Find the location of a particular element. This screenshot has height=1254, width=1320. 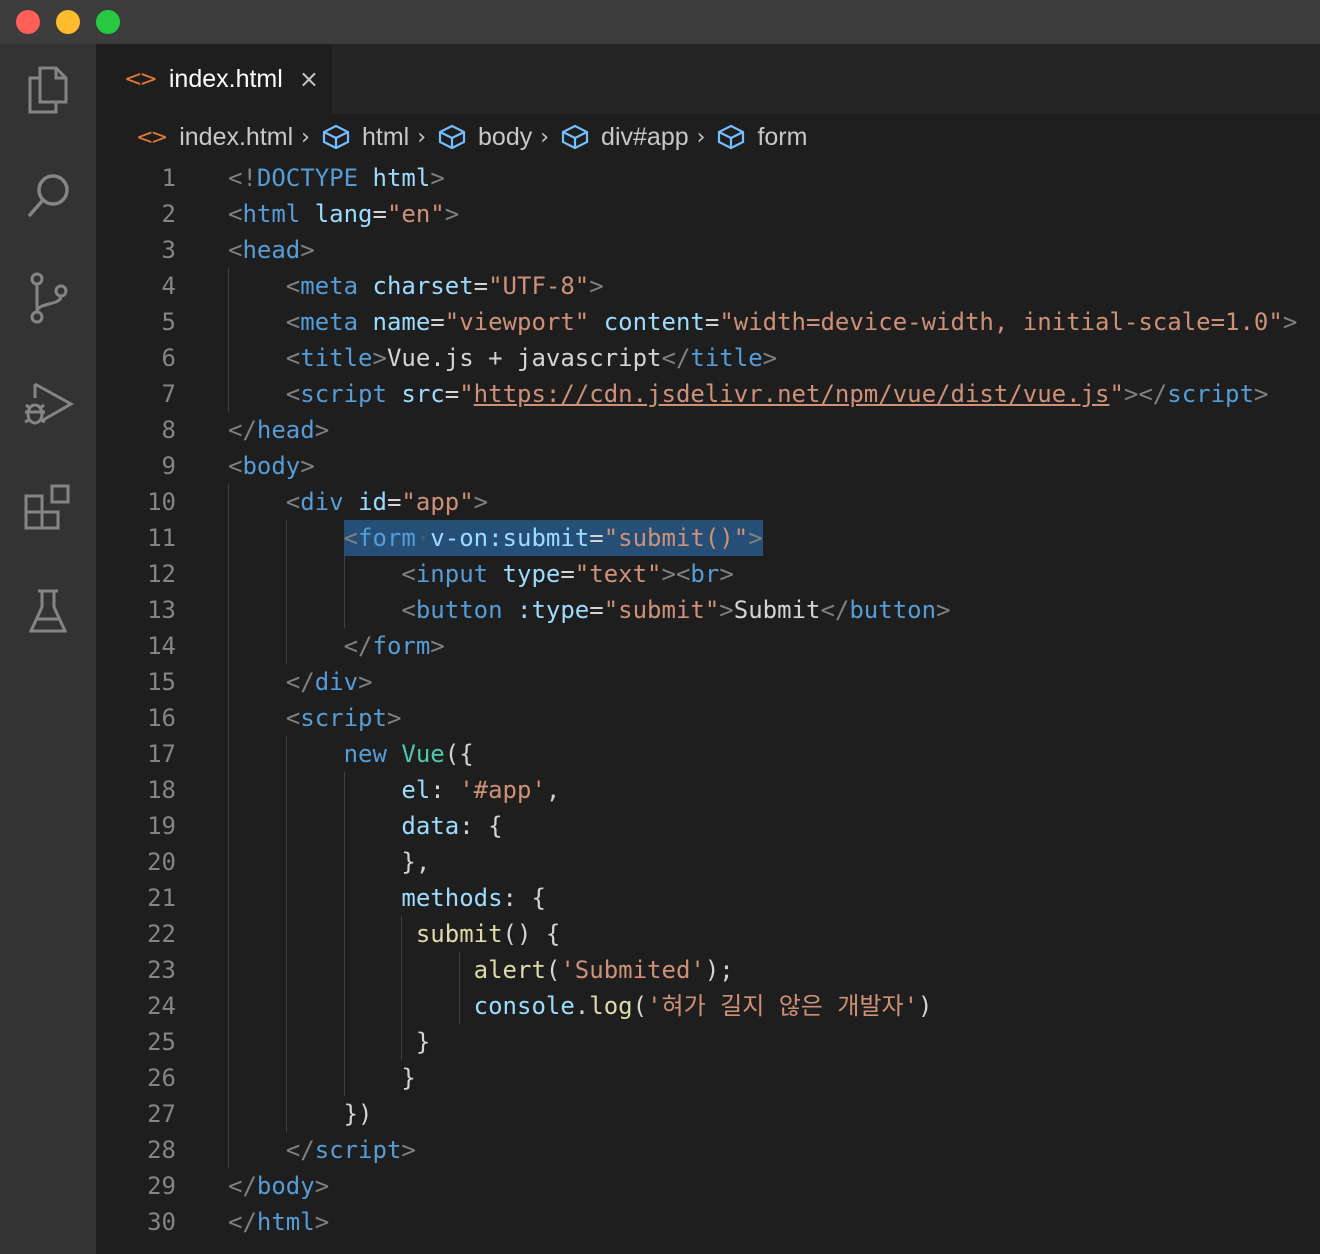

code-token: title is located at coordinates (336, 358).